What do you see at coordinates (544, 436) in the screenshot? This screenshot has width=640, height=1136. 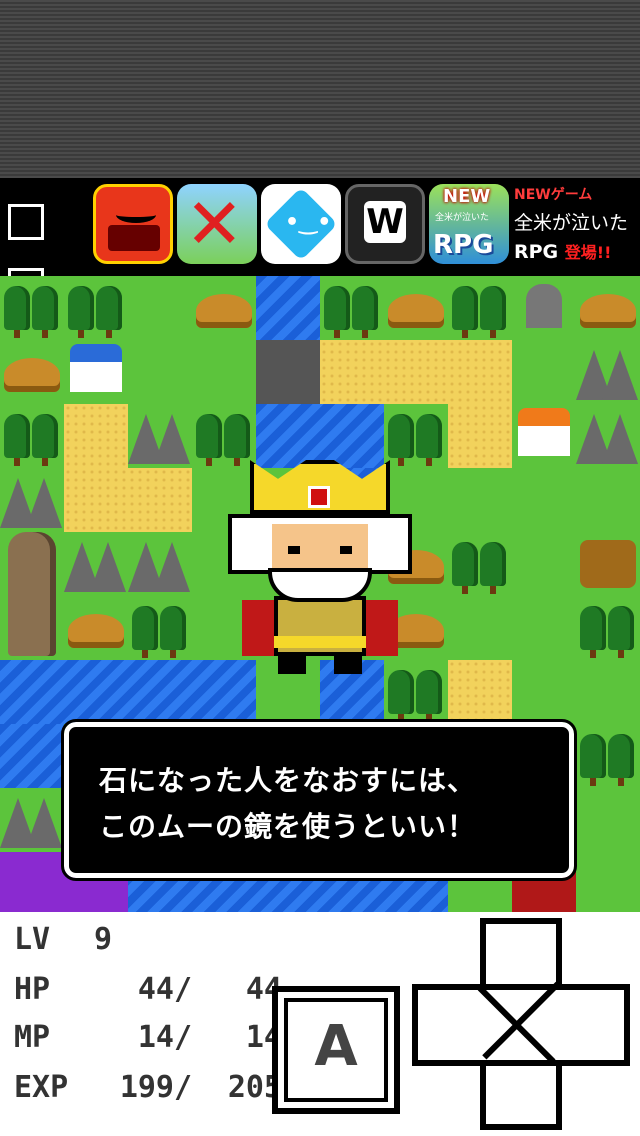 I see `town-orange-house` at bounding box center [544, 436].